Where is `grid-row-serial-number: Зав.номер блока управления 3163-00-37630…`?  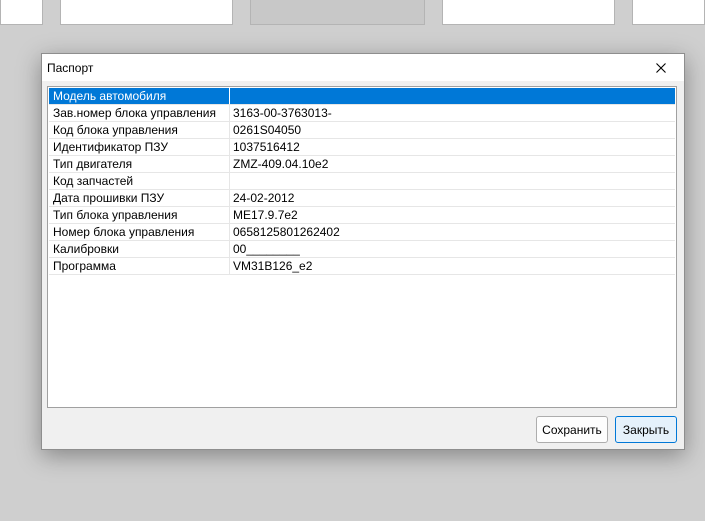 grid-row-serial-number: Зав.номер блока управления 3163-00-37630… is located at coordinates (362, 113).